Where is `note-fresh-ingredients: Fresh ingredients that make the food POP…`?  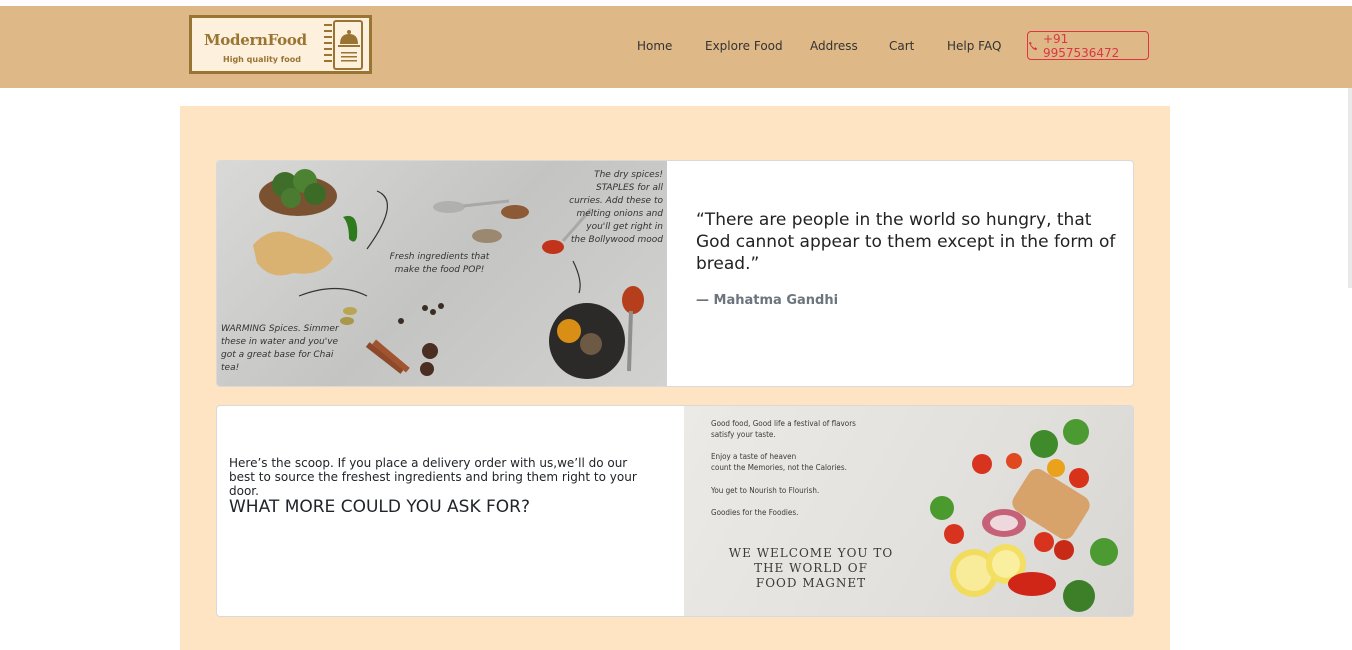
note-fresh-ingredients: Fresh ingredients that make the food POP… is located at coordinates (439, 263).